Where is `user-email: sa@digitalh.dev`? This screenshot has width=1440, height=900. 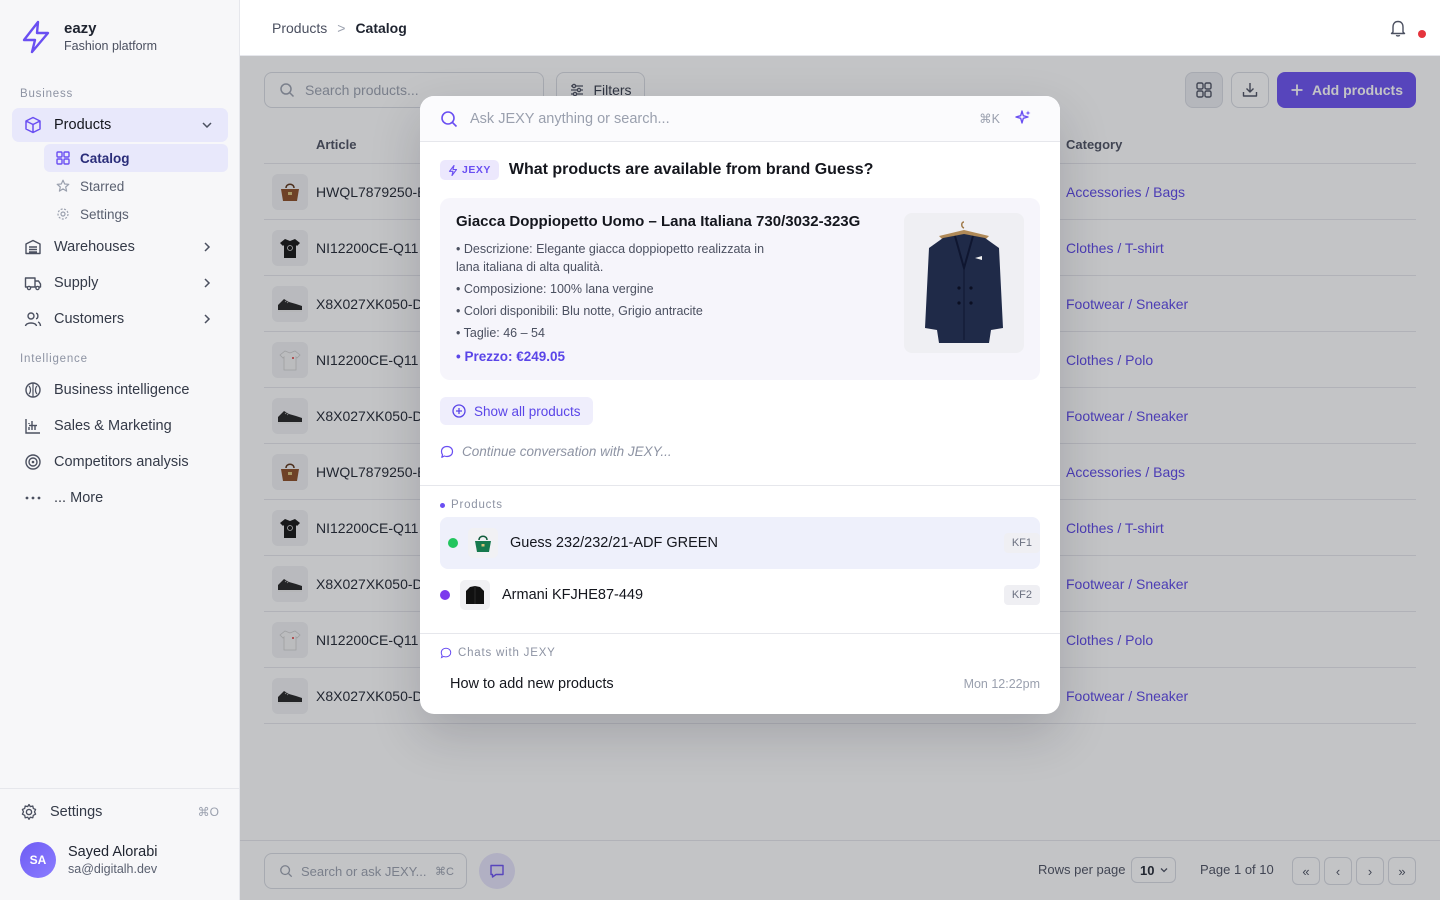 user-email: sa@digitalh.dev is located at coordinates (113, 869).